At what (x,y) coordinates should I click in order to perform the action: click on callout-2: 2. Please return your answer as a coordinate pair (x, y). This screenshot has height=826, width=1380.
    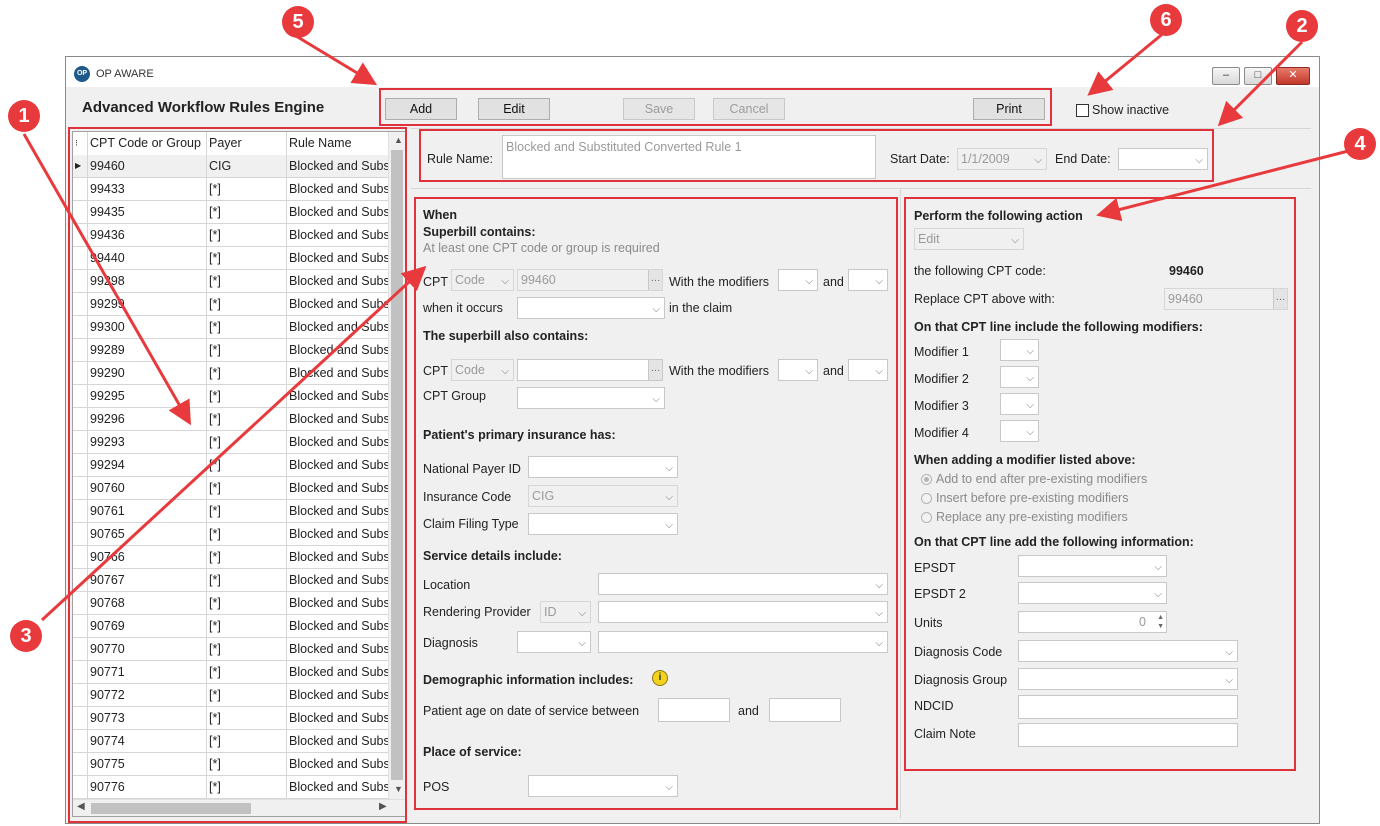
    Looking at the image, I should click on (1302, 26).